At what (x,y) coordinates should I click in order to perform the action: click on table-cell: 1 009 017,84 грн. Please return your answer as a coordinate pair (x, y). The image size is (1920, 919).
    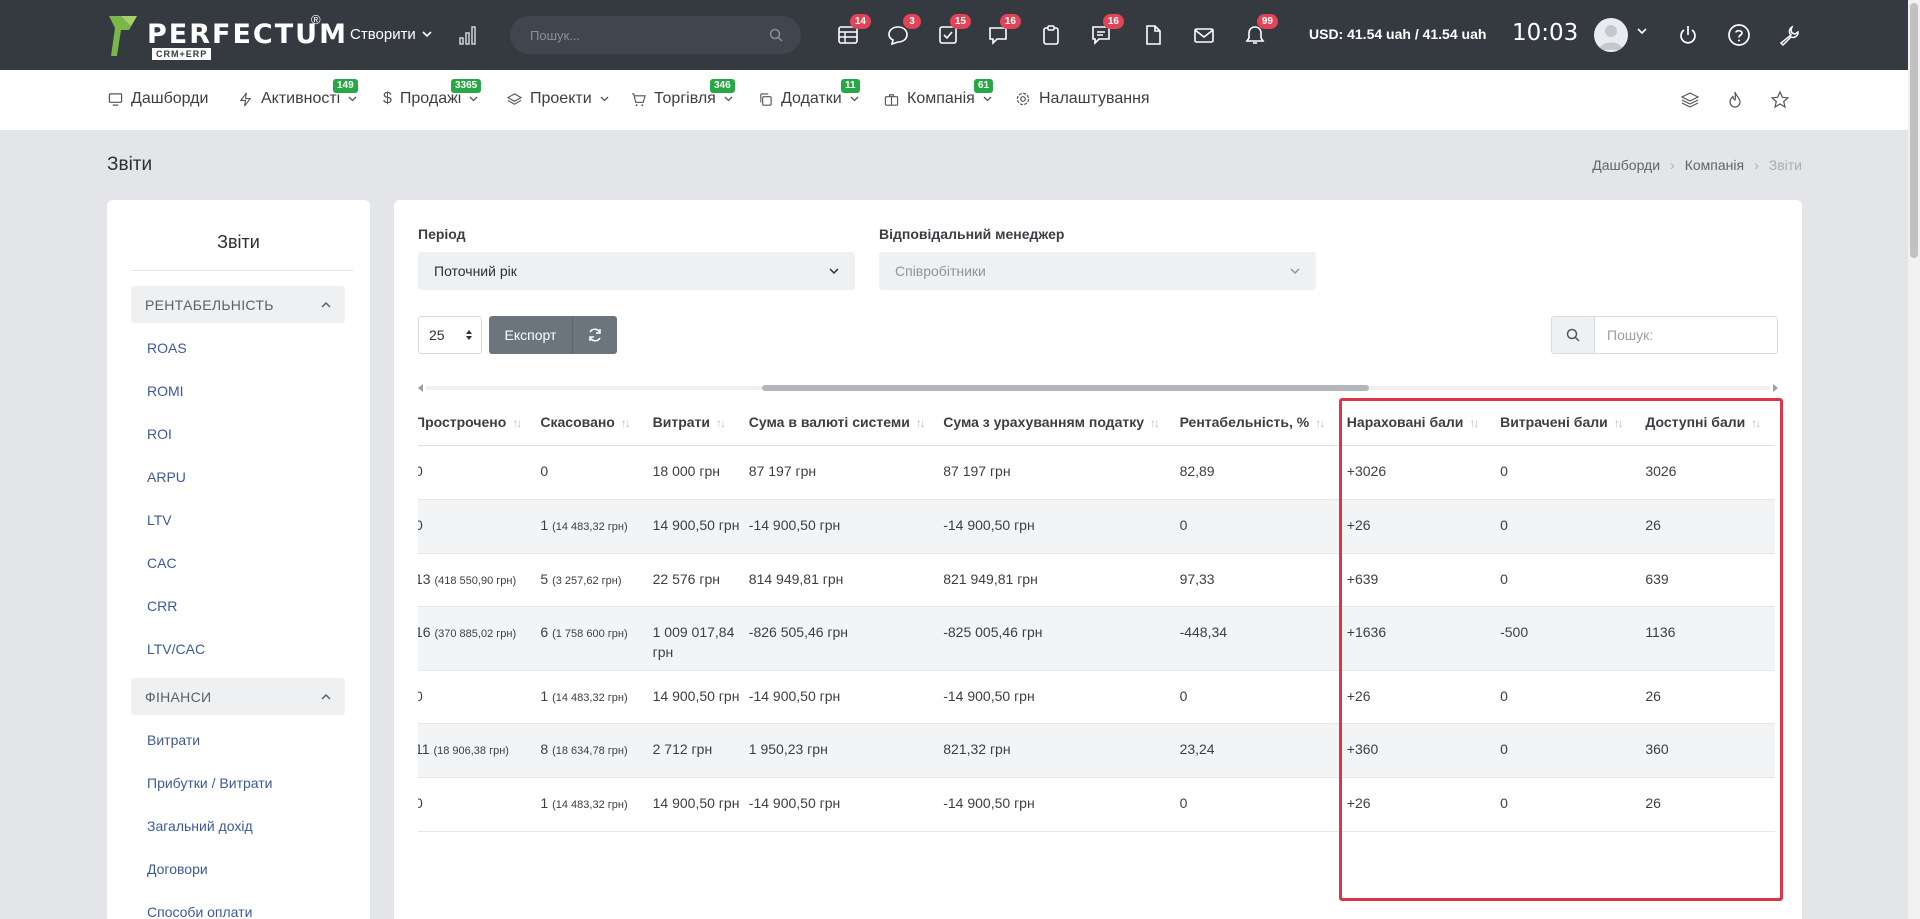
    Looking at the image, I should click on (700, 638).